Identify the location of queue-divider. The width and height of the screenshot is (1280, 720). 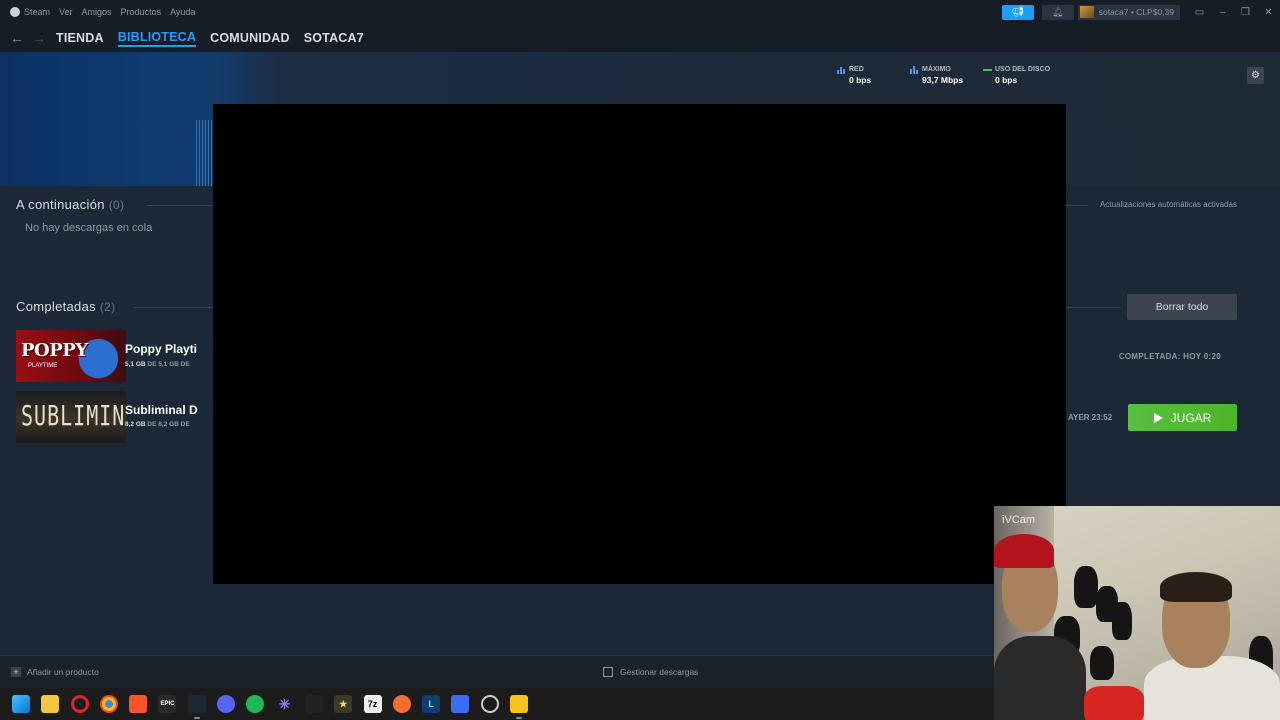
(180, 205).